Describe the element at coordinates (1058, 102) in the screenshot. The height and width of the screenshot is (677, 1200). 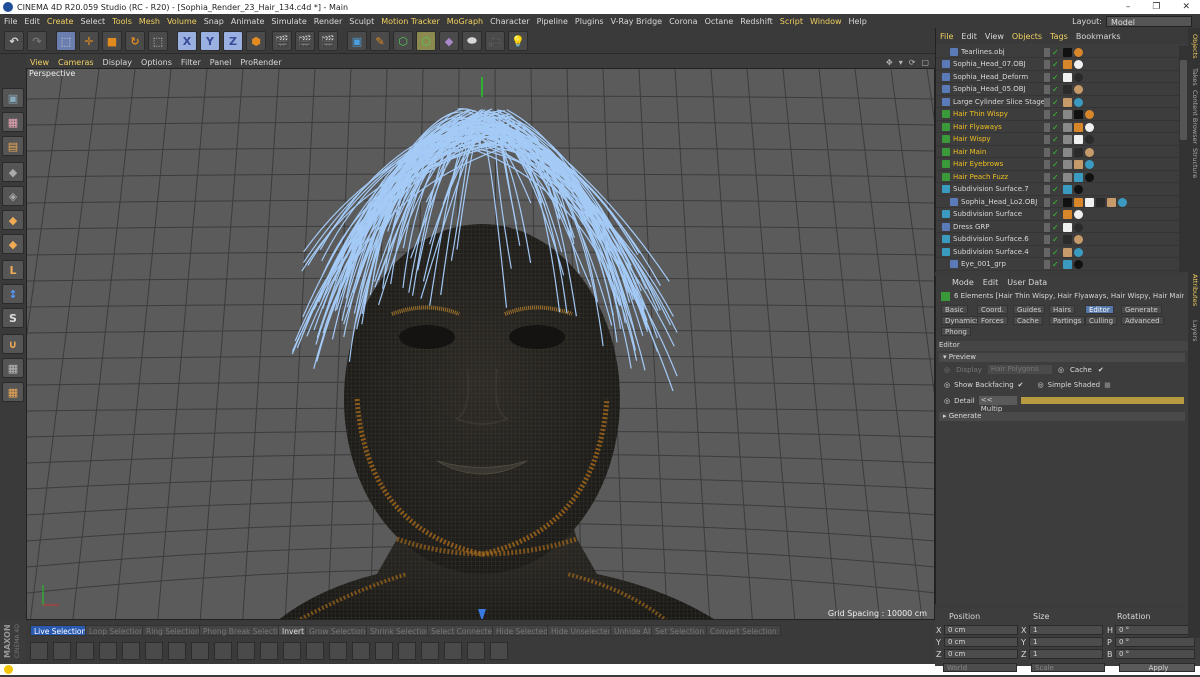
I see `object-row: Large Cylinder Slice Stage ✓` at that location.